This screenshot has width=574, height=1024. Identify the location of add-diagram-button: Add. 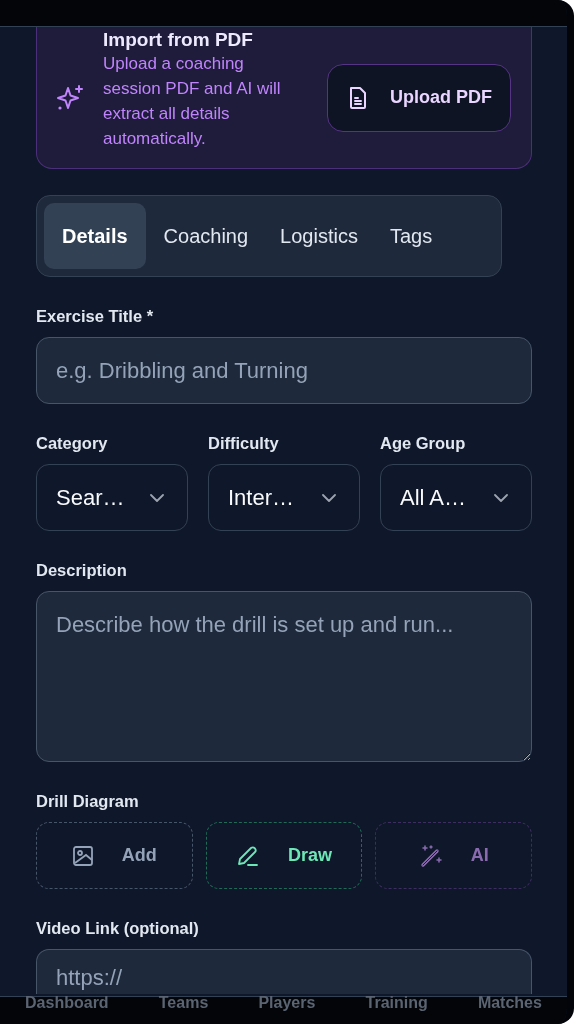
(114, 855).